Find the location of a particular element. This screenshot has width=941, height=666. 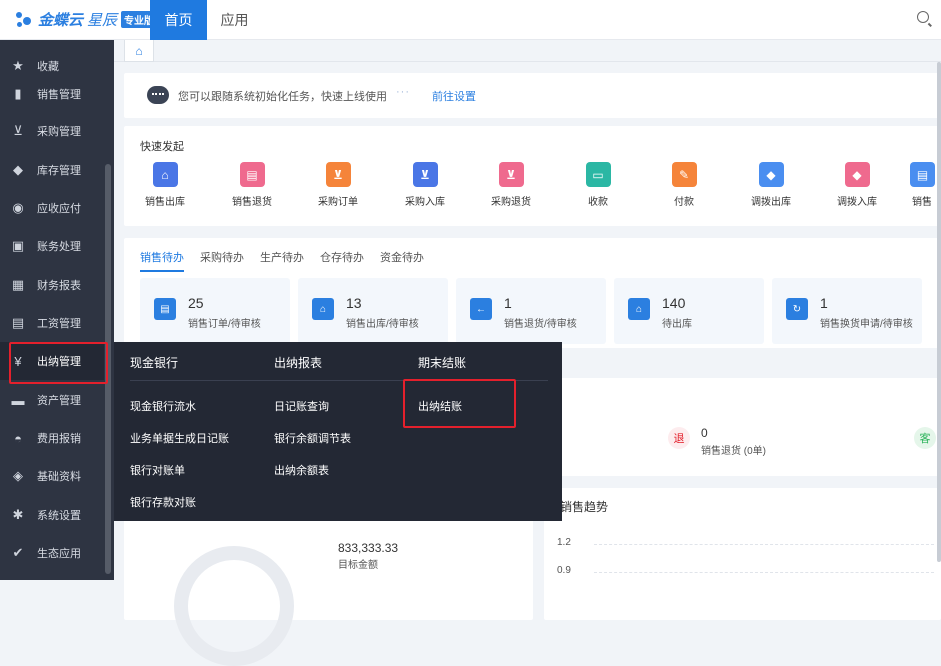

menu-head-period-close: 期末结账 is located at coordinates (442, 363).